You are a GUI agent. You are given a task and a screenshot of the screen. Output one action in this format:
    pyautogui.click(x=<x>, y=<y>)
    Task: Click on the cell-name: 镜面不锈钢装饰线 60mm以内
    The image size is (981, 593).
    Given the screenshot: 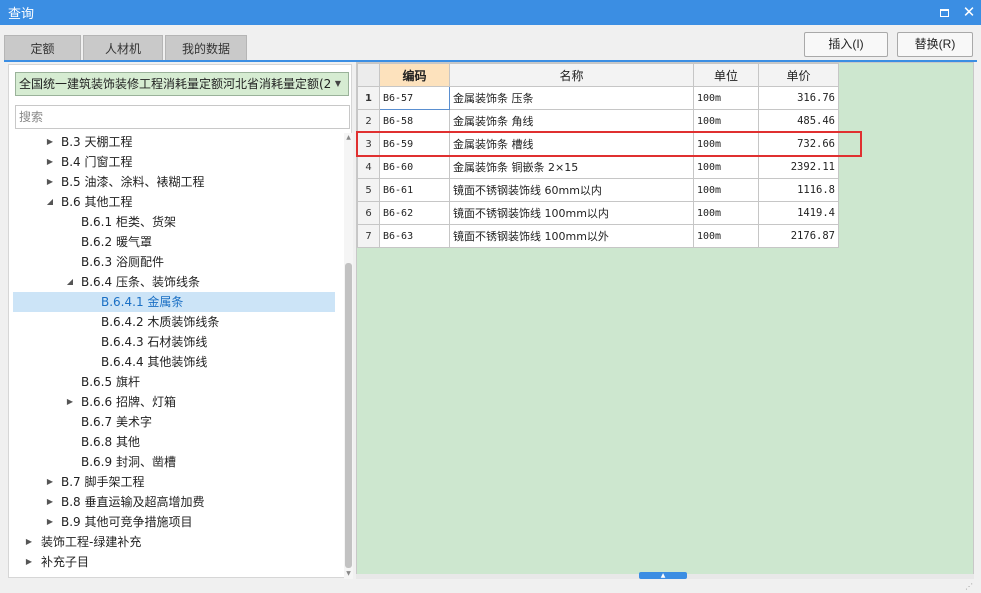 What is the action you would take?
    pyautogui.click(x=571, y=190)
    